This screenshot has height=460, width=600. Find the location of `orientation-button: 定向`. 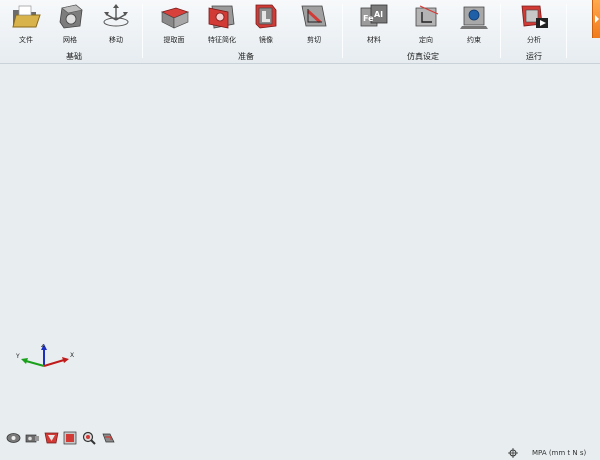

orientation-button: 定向 is located at coordinates (426, 24).